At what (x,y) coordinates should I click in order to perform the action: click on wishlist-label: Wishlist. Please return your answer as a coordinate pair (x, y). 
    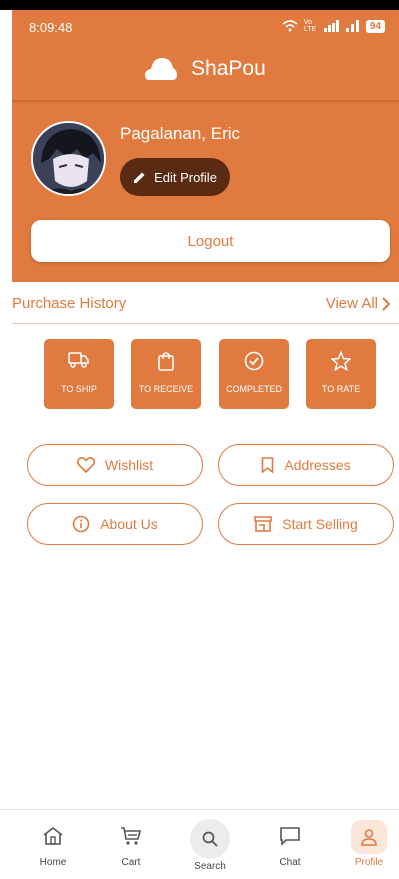
    Looking at the image, I should click on (129, 465).